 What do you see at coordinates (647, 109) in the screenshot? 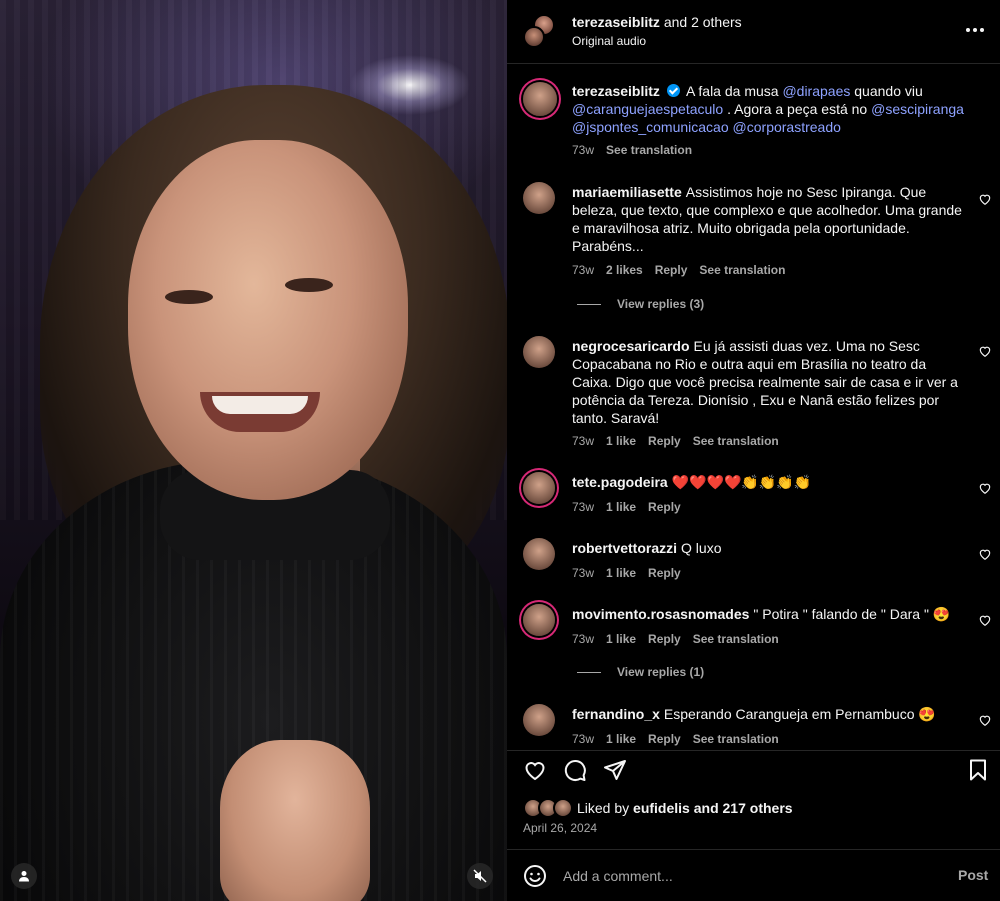
I see `mention-link: @caranguejaespetaculo` at bounding box center [647, 109].